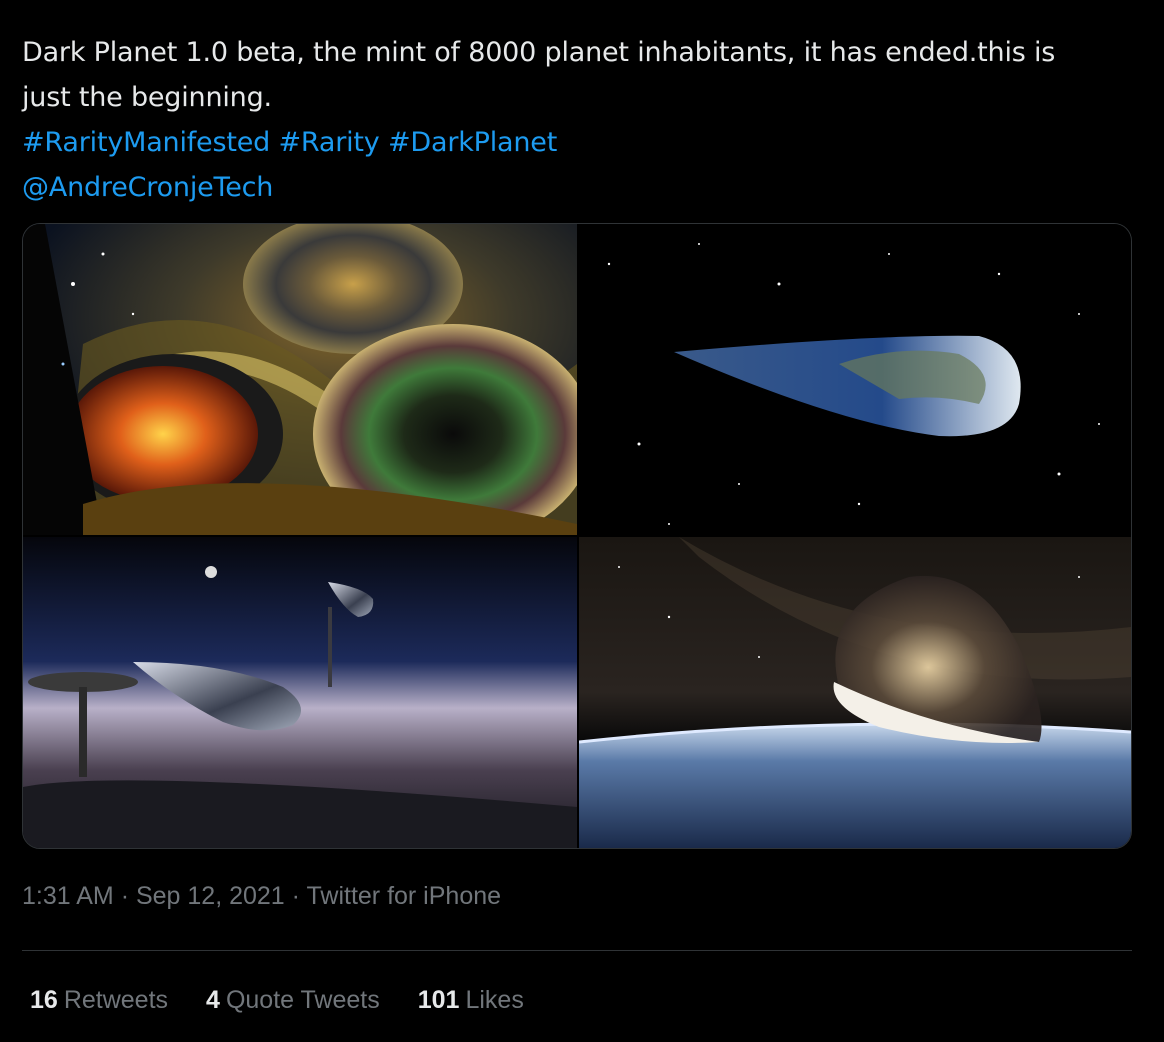 The image size is (1164, 1042). What do you see at coordinates (302, 1000) in the screenshot?
I see `quote-tweets-label: Quote Tweets` at bounding box center [302, 1000].